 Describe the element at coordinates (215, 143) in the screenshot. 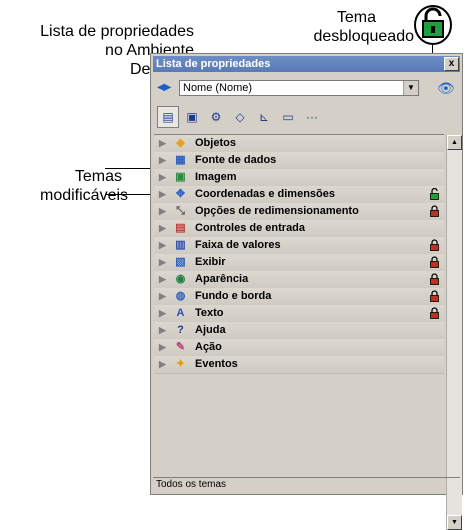

I see `theme-label: Objetos` at that location.